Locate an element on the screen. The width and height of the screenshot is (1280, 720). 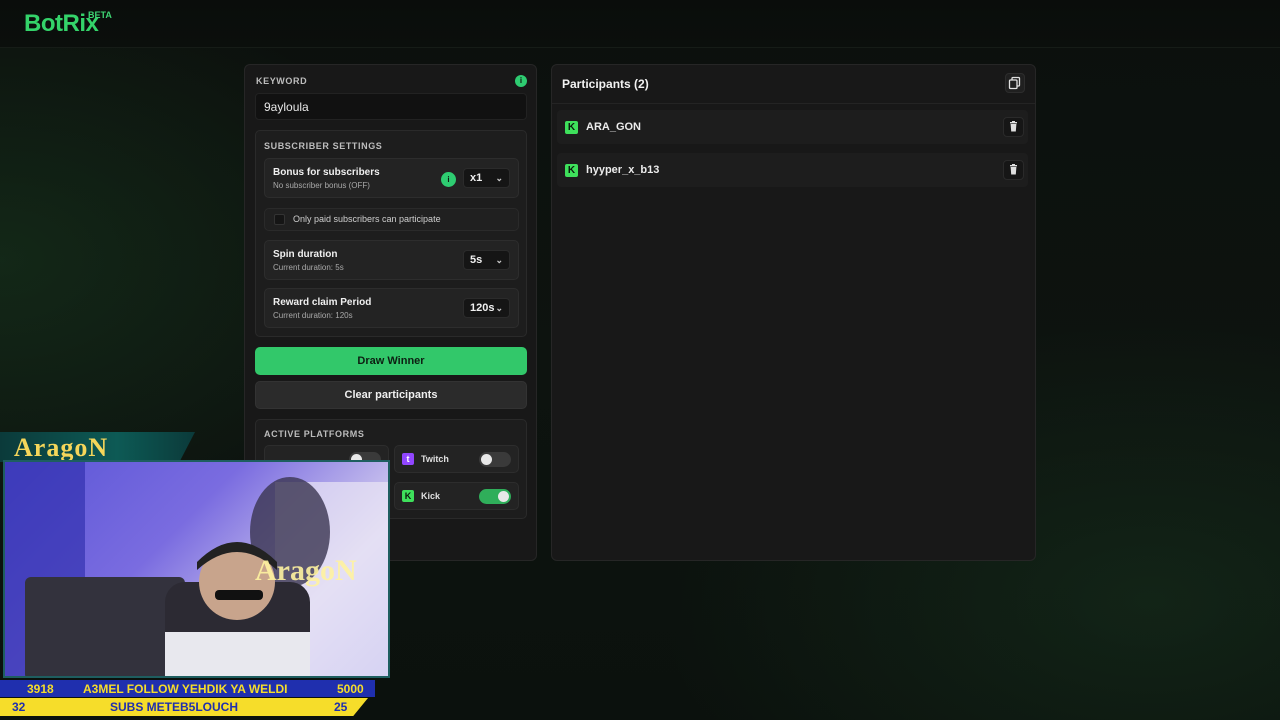
bonus-multiplier-value: x1 is located at coordinates (476, 178).